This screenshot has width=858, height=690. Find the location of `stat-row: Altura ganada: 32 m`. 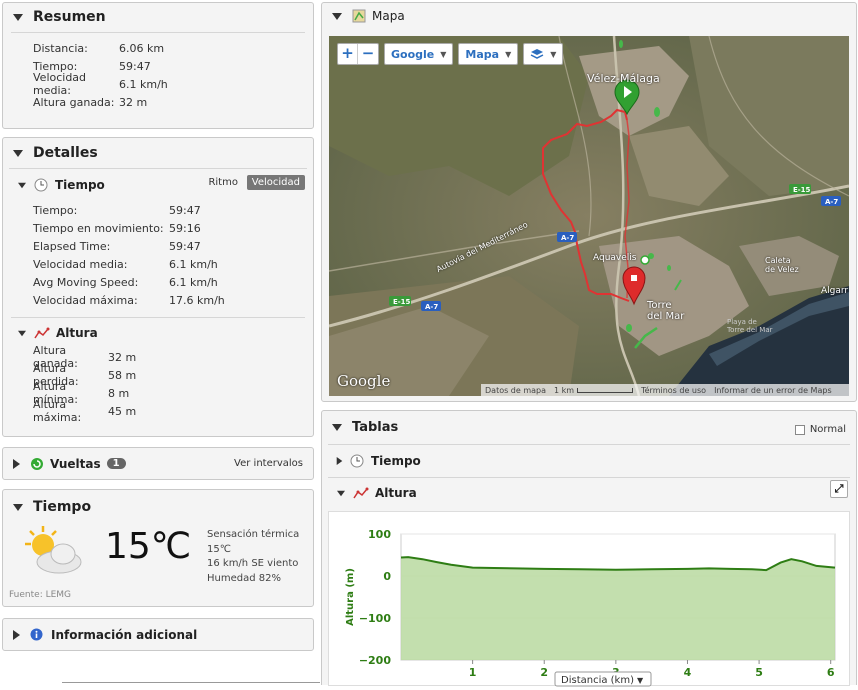

stat-row: Altura ganada: 32 m is located at coordinates (173, 102).